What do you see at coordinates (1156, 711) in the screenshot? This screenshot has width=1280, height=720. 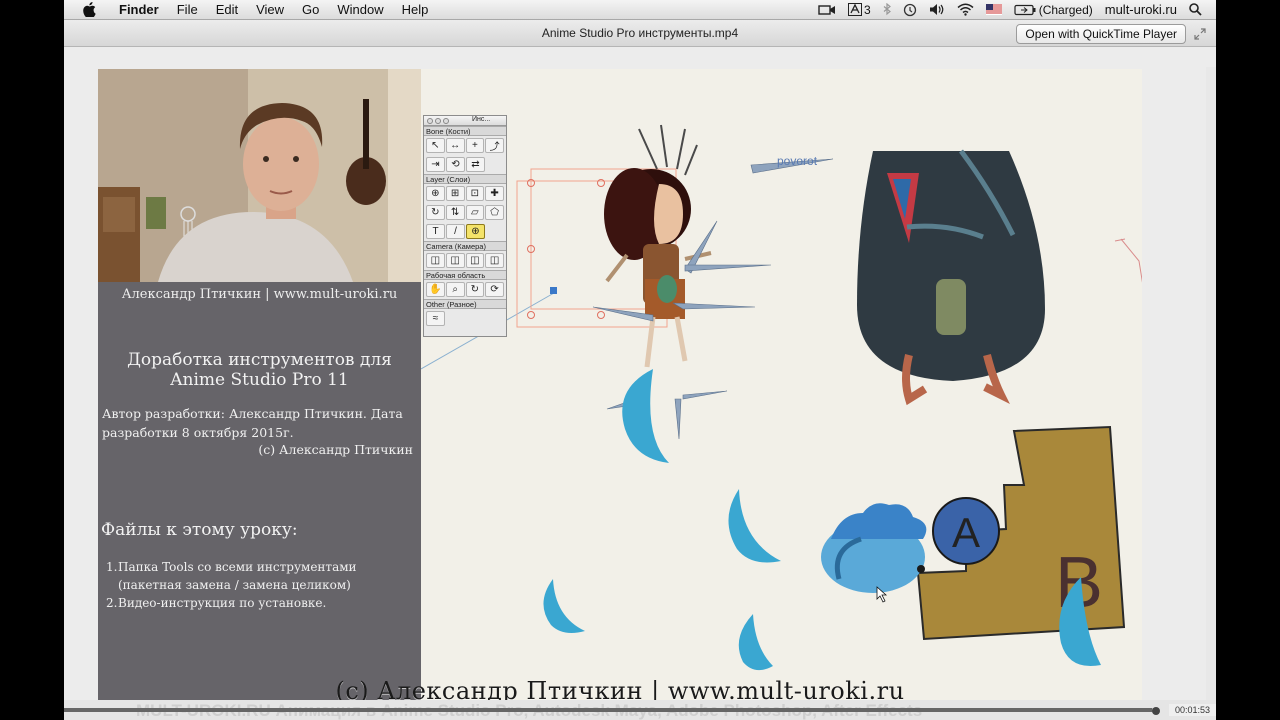 I see `progress-knob` at bounding box center [1156, 711].